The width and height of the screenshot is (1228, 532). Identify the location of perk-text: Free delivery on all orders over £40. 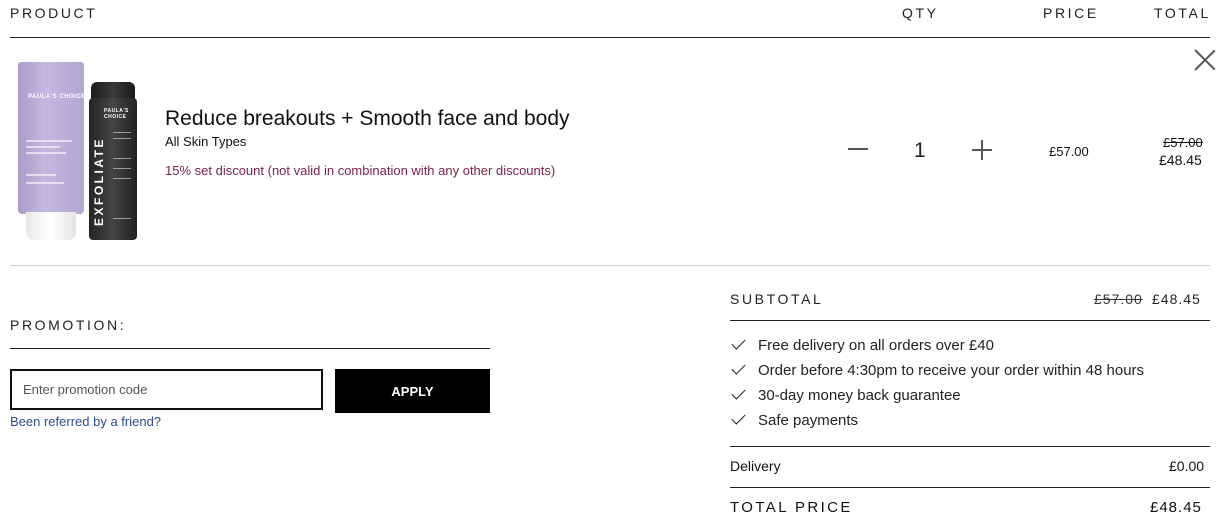
(876, 345).